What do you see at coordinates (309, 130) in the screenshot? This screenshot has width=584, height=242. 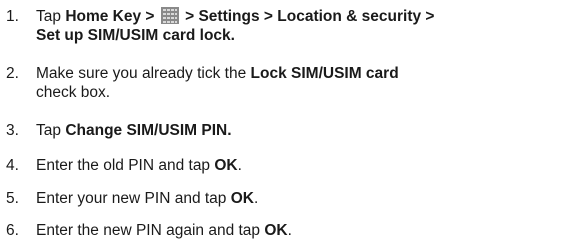 I see `step-text: Tap Change SIM/USIM PIN.` at bounding box center [309, 130].